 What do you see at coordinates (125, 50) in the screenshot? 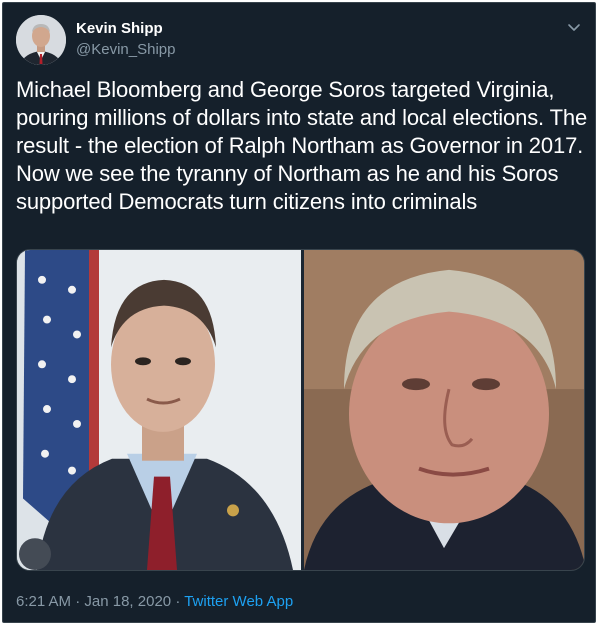
I see `author-handle: @Kevin_Shipp` at bounding box center [125, 50].